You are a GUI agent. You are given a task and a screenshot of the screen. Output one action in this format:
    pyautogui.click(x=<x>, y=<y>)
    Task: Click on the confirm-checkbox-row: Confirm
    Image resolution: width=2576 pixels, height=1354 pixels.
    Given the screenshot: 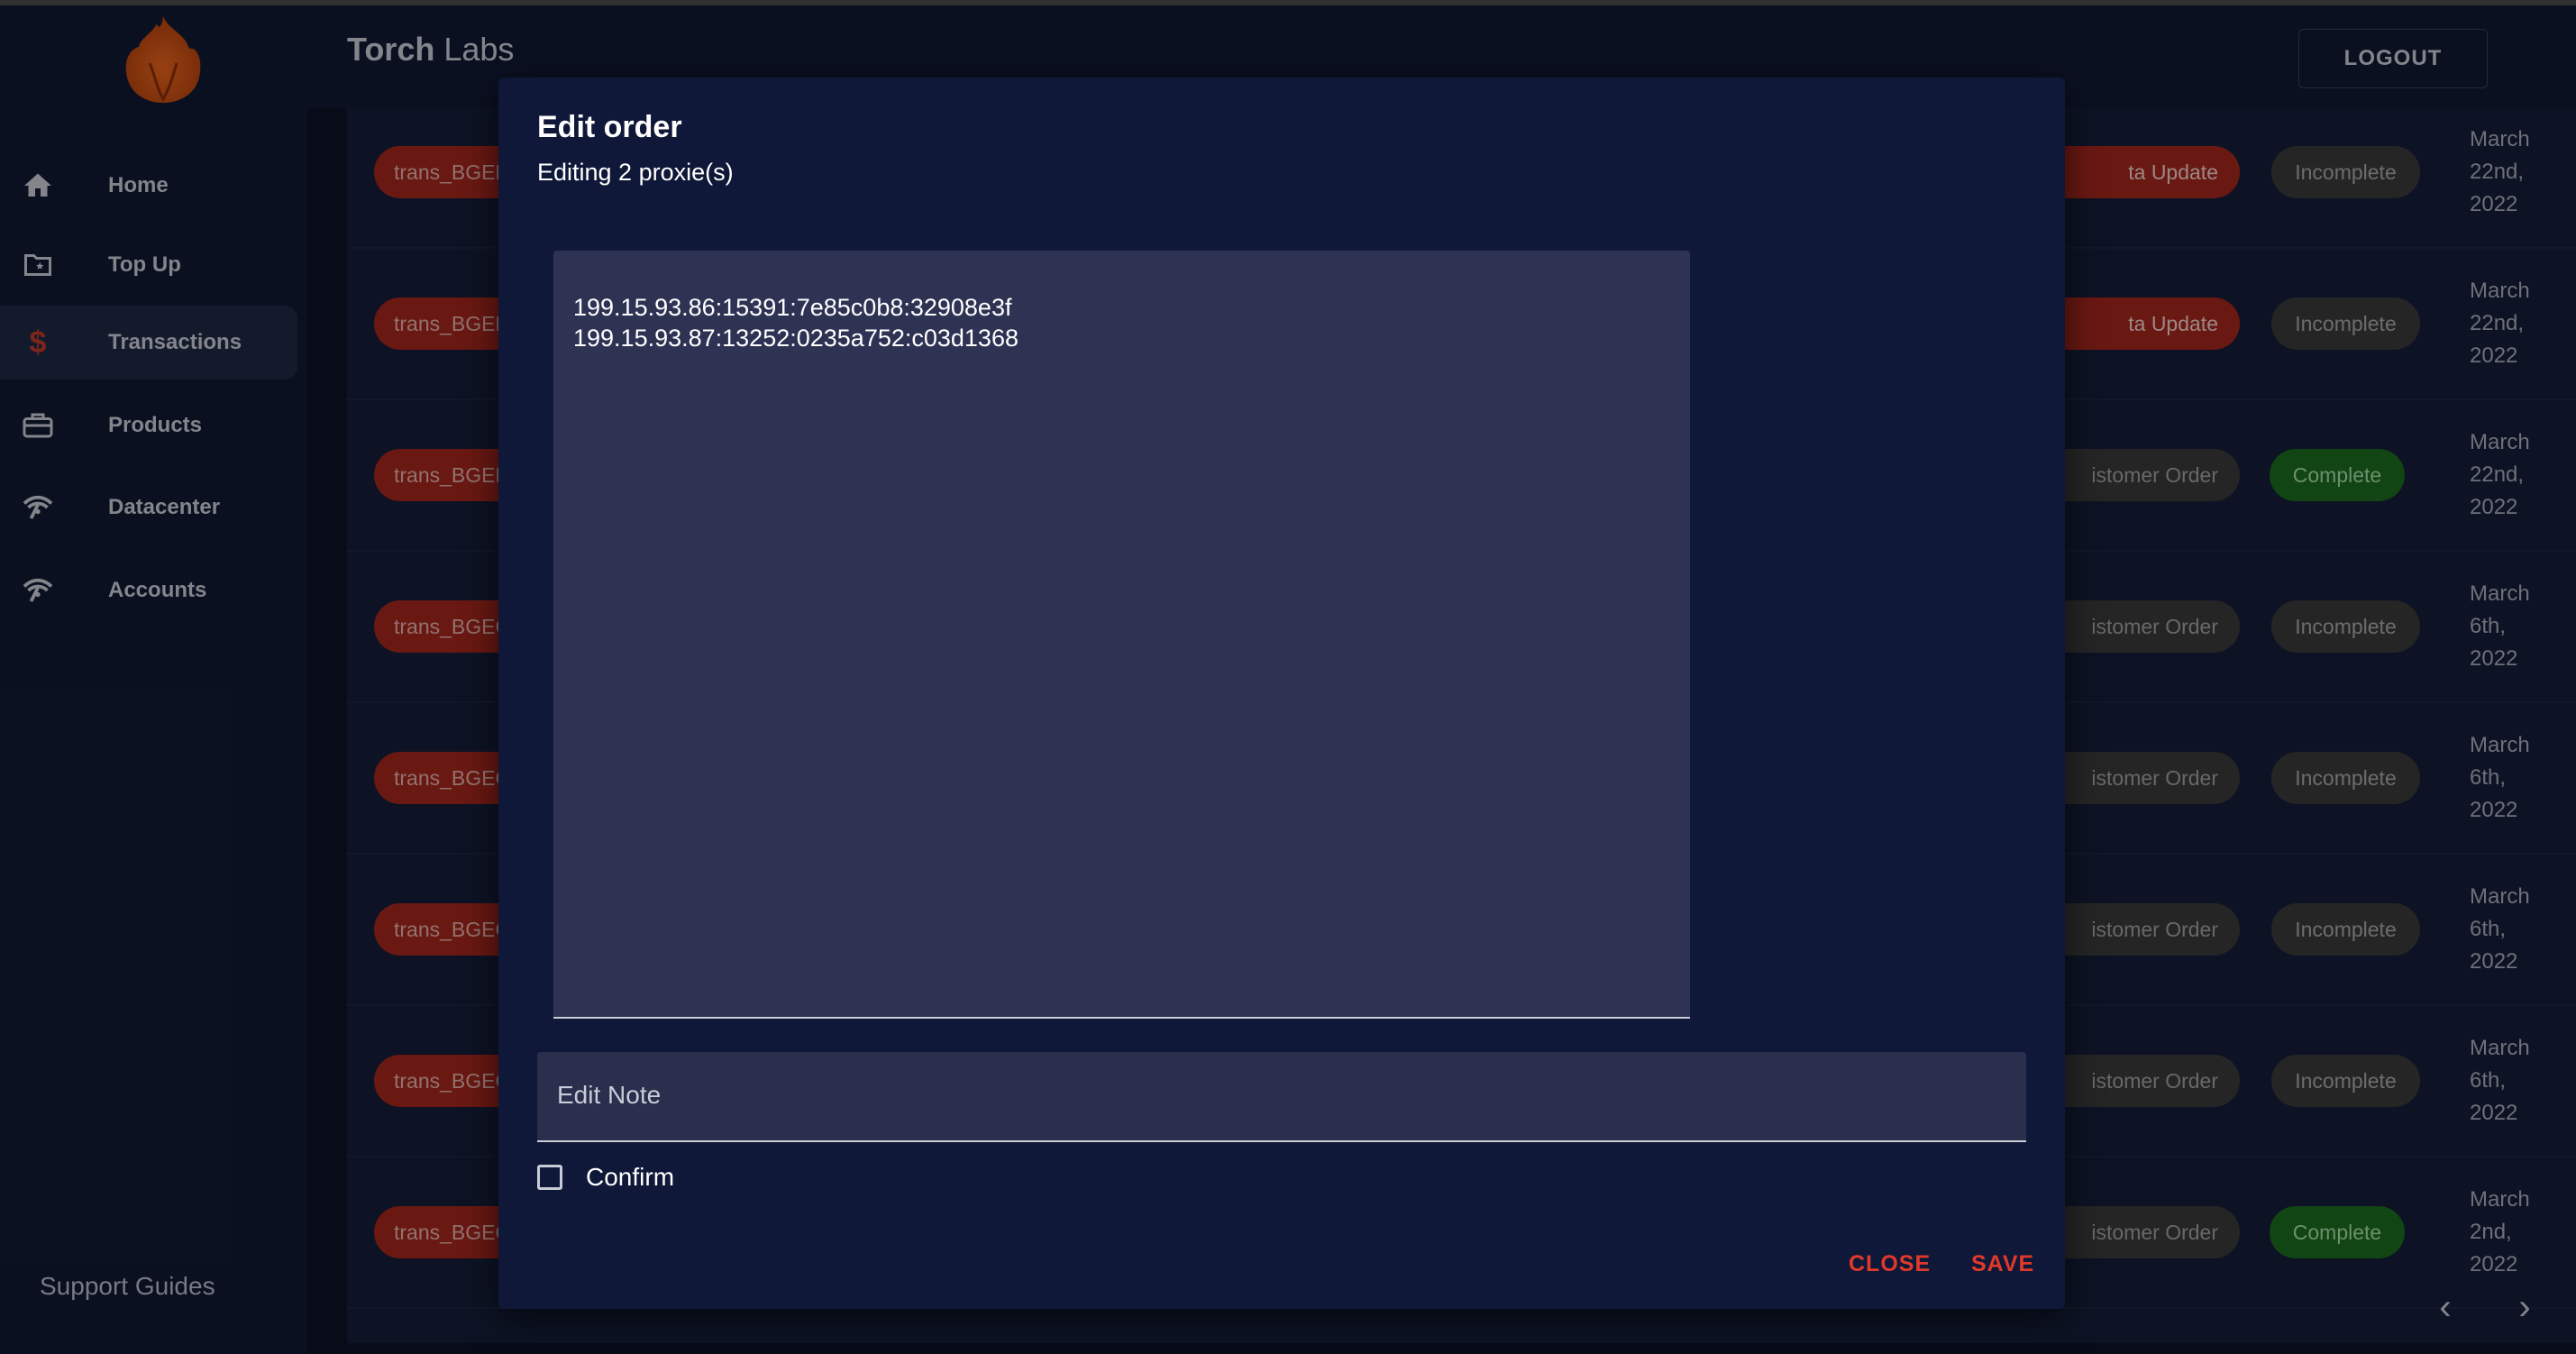 What is the action you would take?
    pyautogui.click(x=605, y=1177)
    